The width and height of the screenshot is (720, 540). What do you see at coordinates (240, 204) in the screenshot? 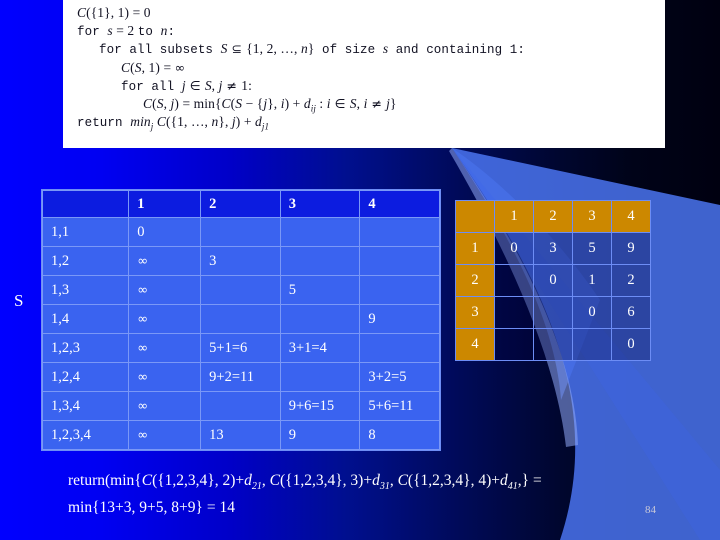
I see `dp-table-column-header: 2` at bounding box center [240, 204].